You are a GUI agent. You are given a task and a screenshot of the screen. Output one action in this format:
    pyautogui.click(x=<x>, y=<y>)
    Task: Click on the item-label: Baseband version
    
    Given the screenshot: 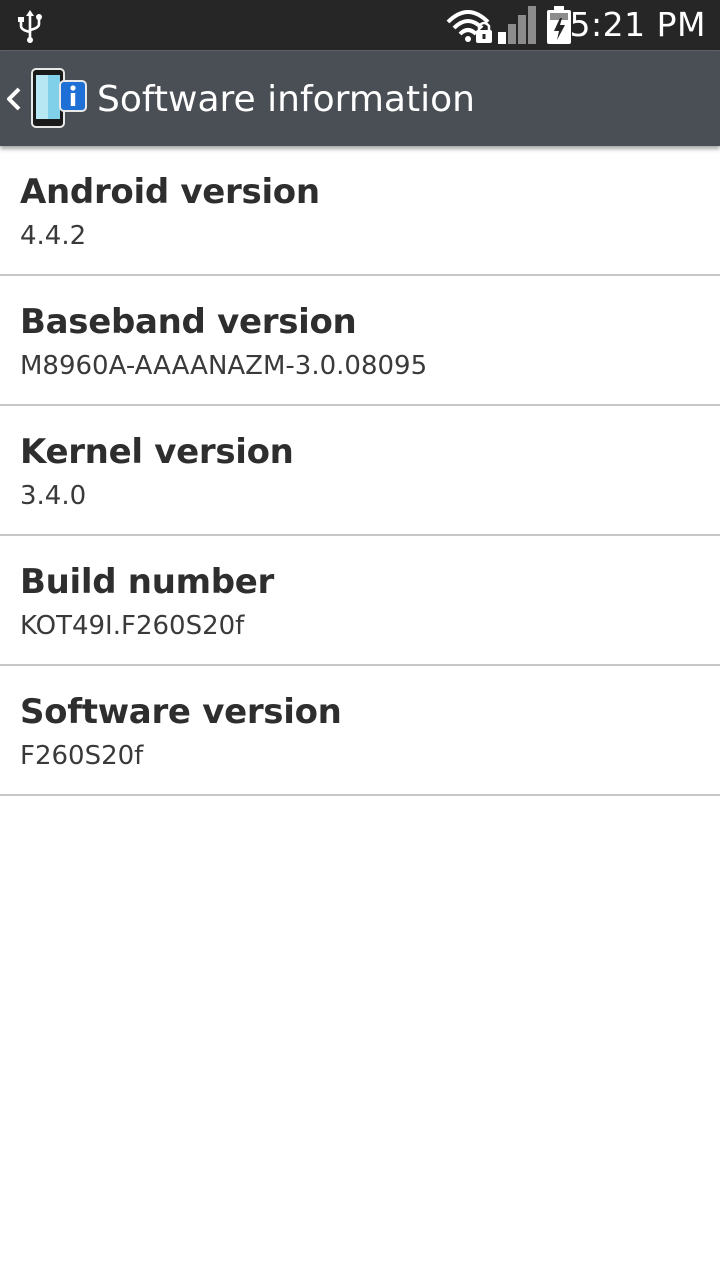 What is the action you would take?
    pyautogui.click(x=188, y=322)
    